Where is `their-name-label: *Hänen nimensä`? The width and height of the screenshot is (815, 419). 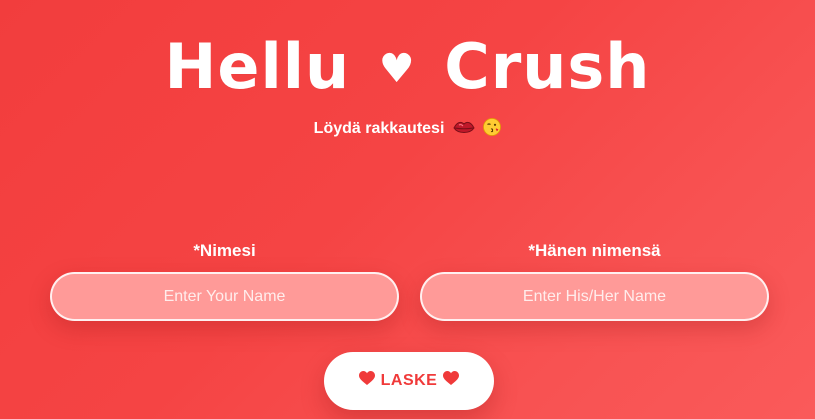
their-name-label: *Hänen nimensä is located at coordinates (594, 250).